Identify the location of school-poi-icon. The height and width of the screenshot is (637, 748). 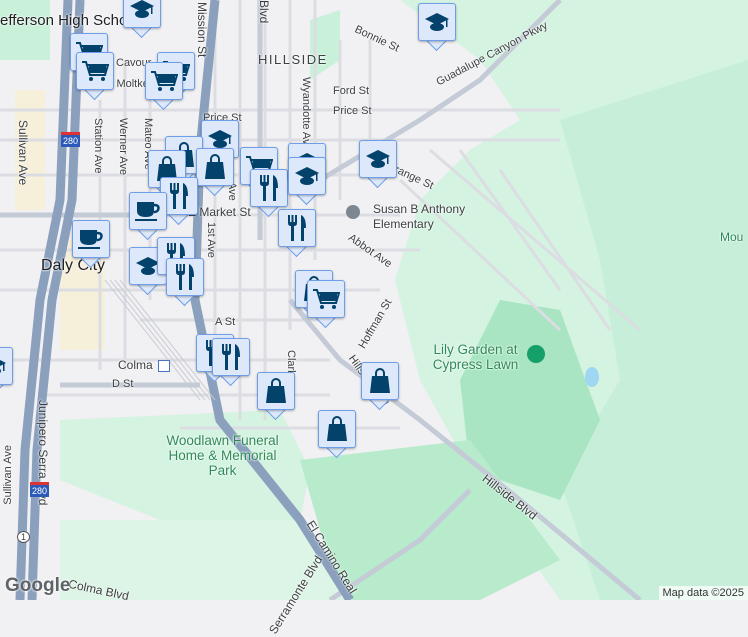
(353, 212).